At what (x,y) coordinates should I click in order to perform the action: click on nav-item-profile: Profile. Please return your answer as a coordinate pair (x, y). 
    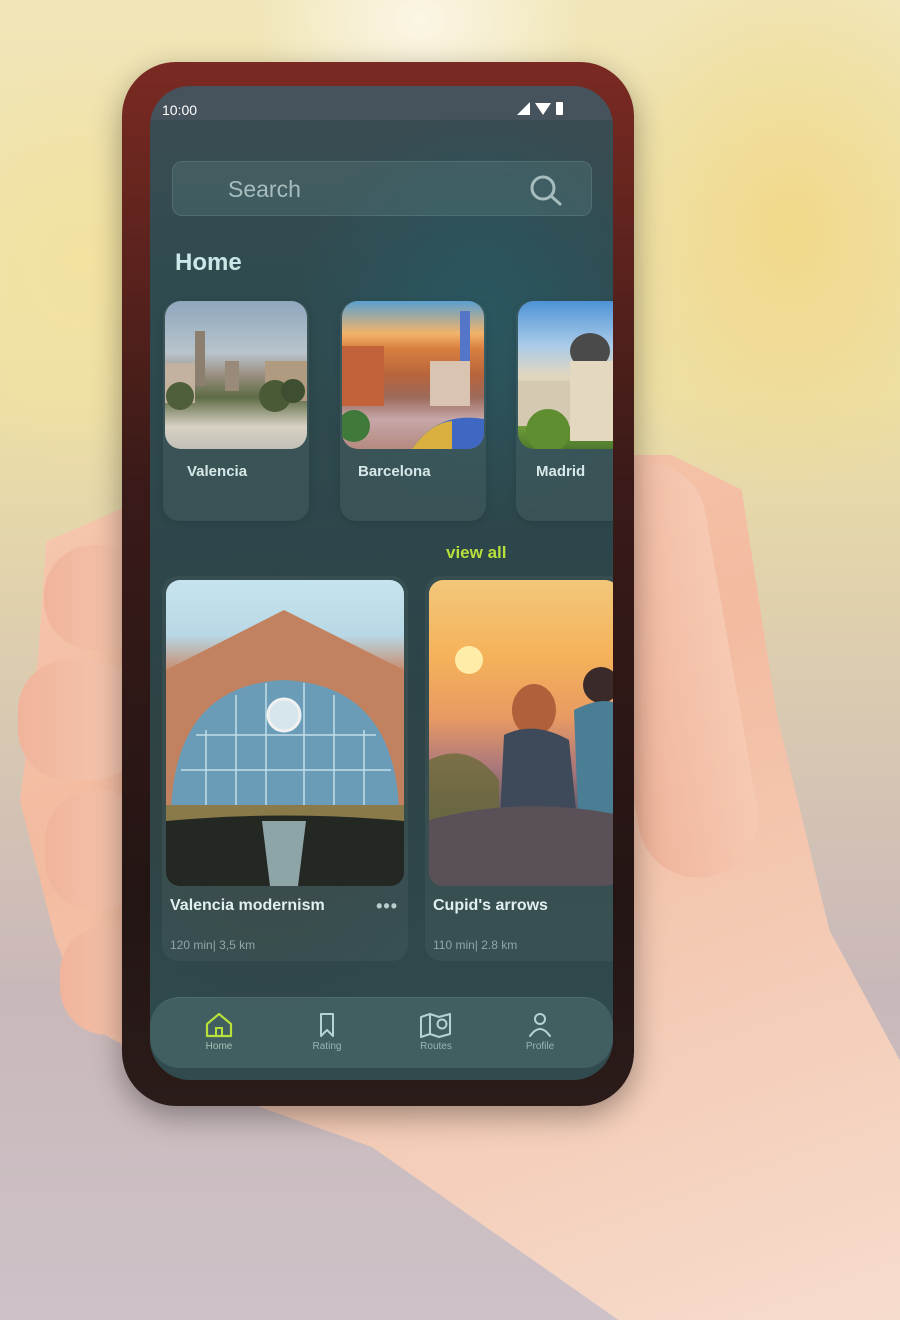
    Looking at the image, I should click on (540, 1032).